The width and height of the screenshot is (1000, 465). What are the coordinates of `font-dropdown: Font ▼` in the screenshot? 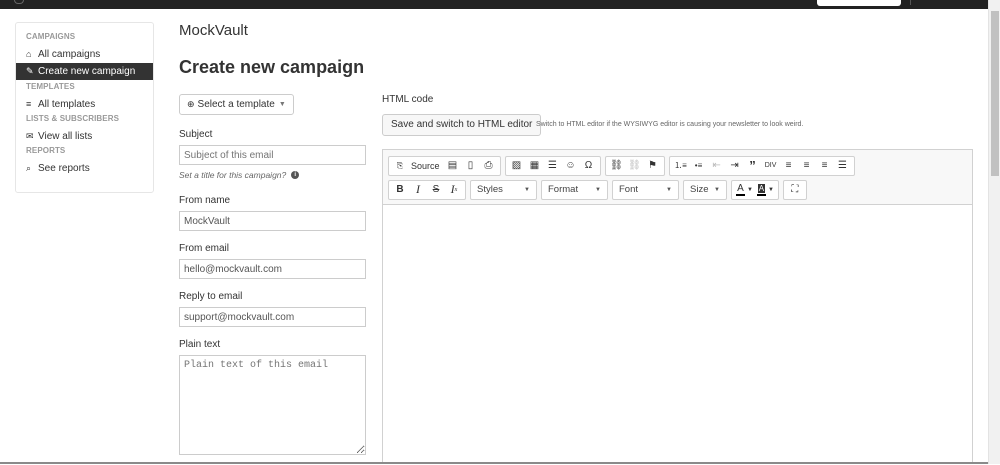 It's located at (645, 190).